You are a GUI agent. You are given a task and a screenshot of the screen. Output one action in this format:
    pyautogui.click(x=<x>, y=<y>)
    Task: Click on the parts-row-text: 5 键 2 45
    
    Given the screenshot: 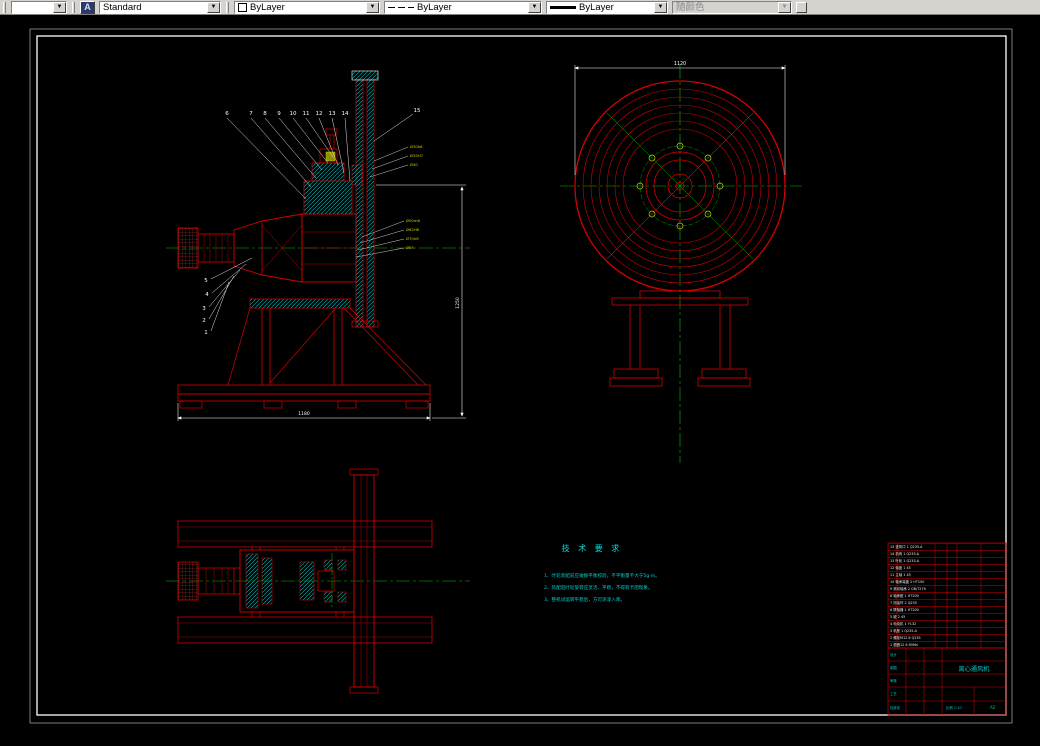 What is the action you would take?
    pyautogui.click(x=897, y=616)
    